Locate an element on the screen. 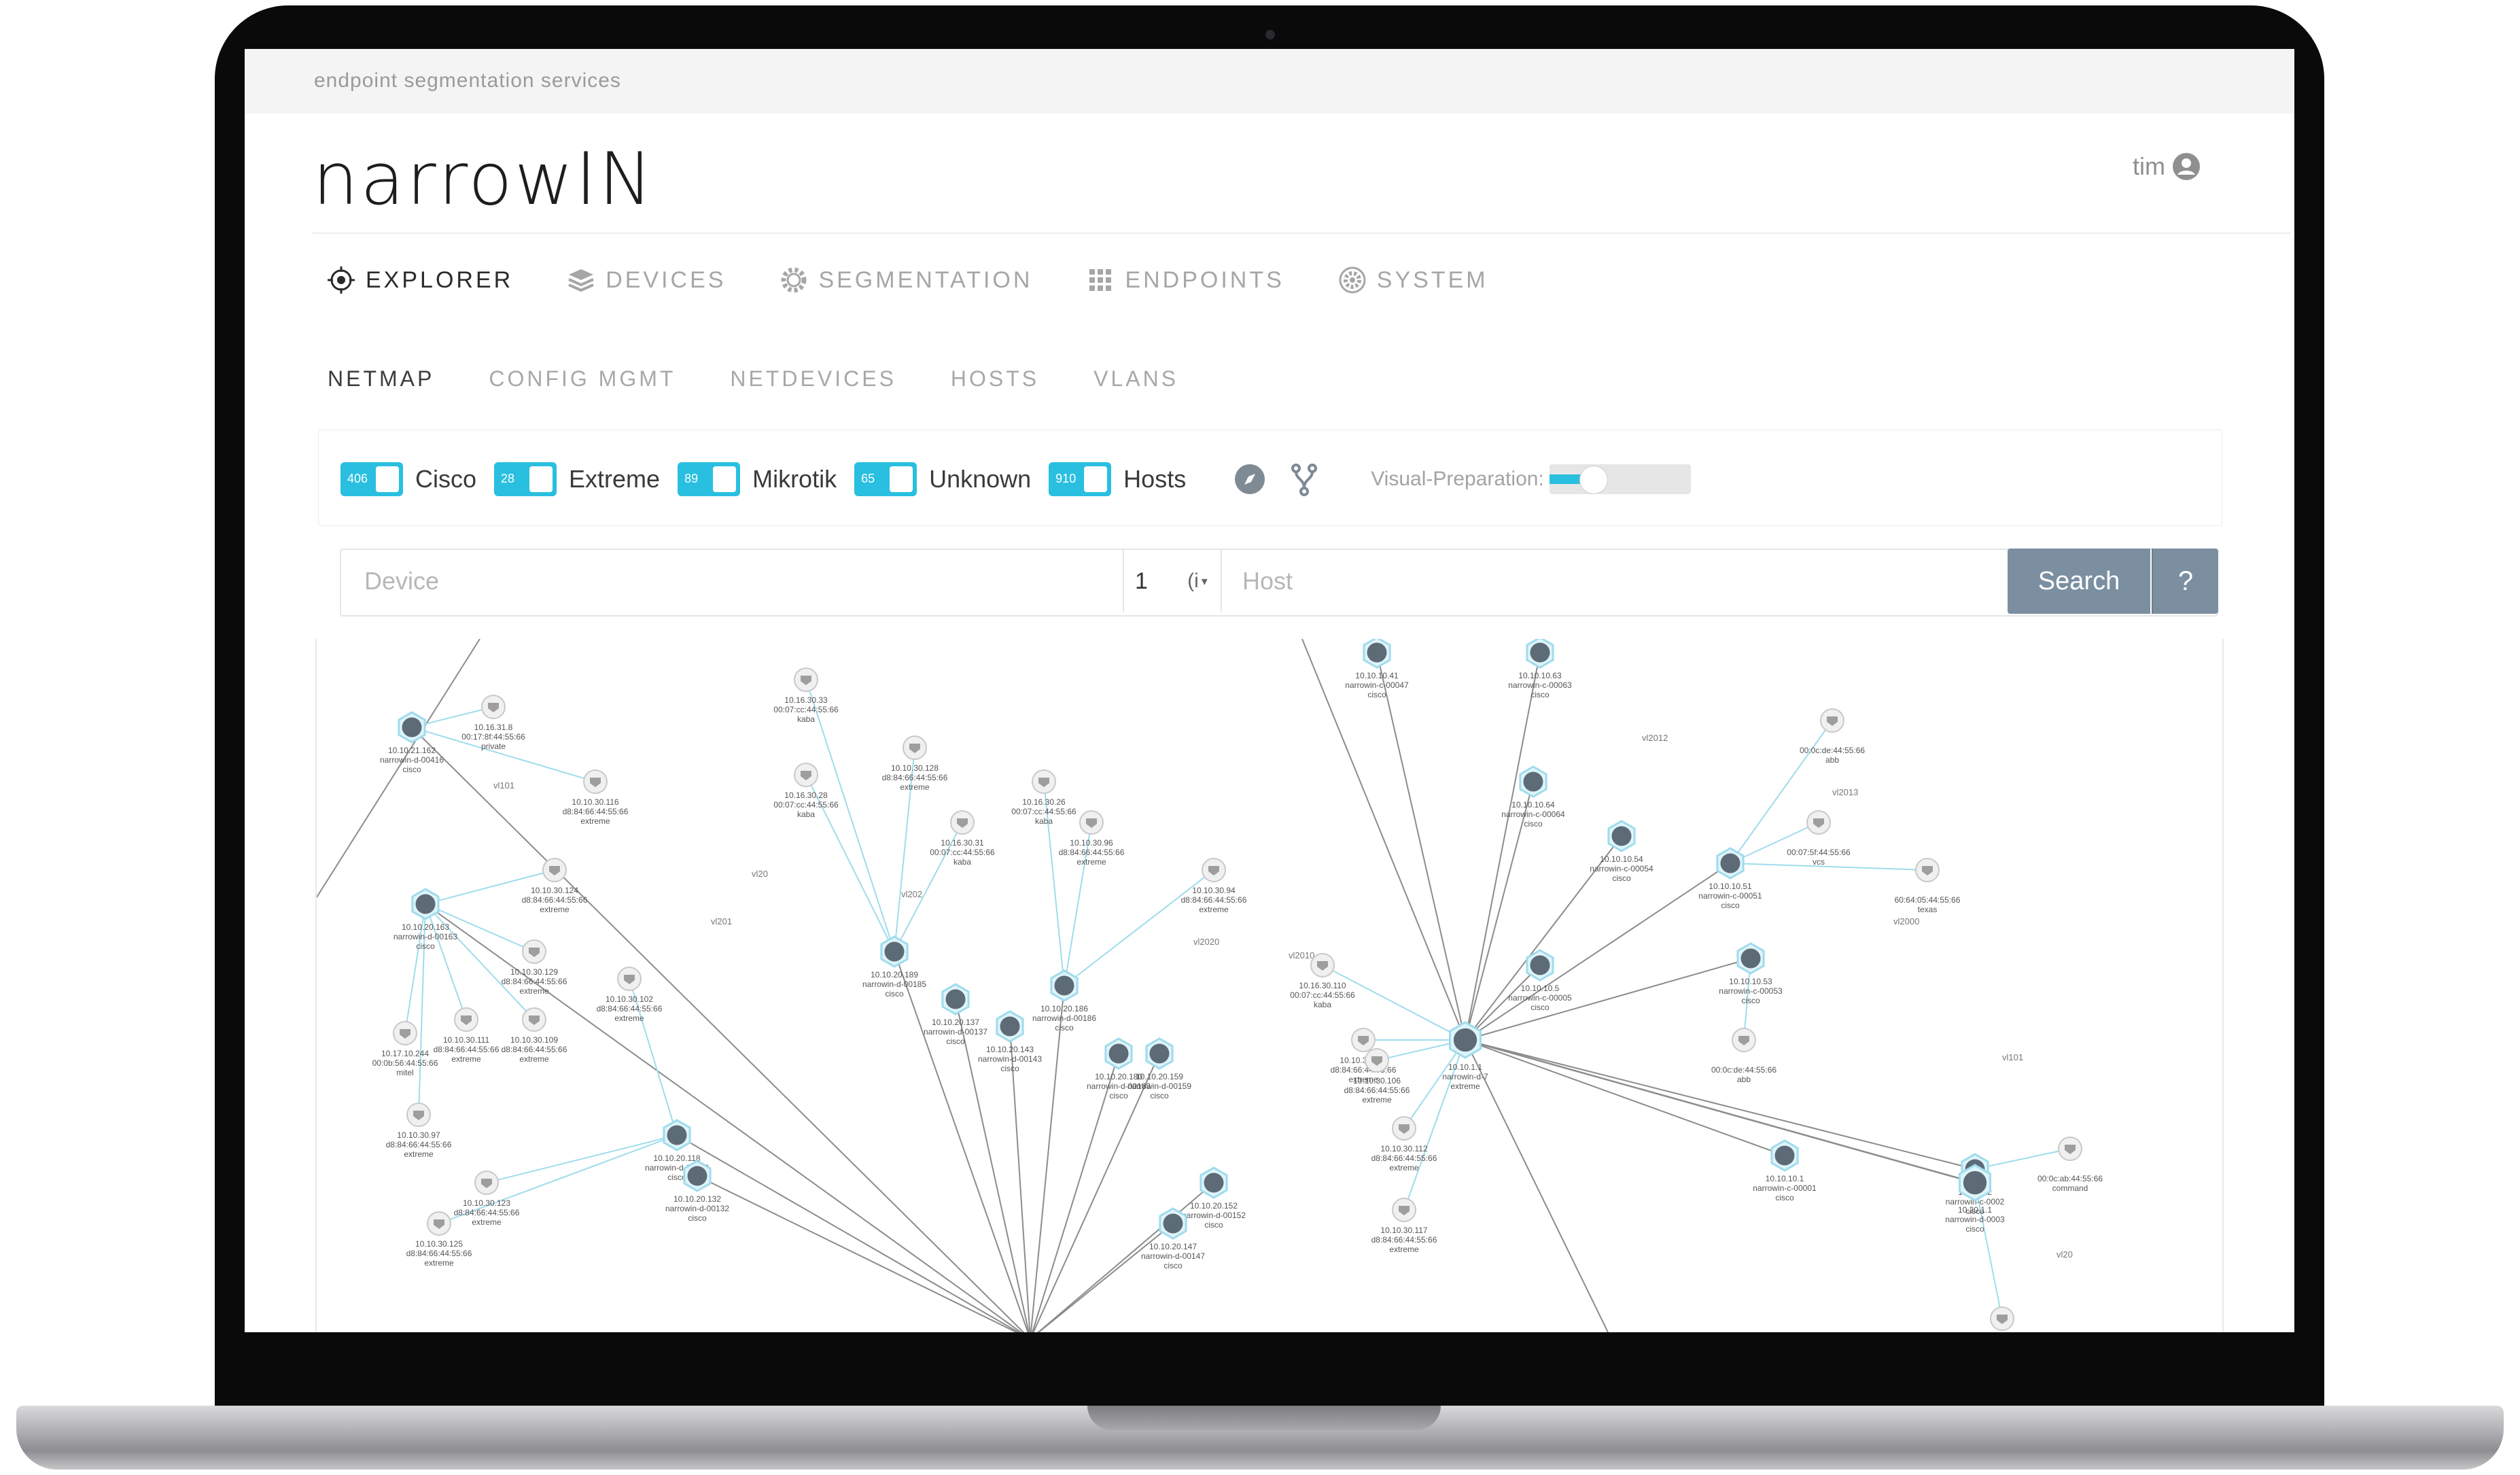  tab-netmap: NETMAP is located at coordinates (381, 379).